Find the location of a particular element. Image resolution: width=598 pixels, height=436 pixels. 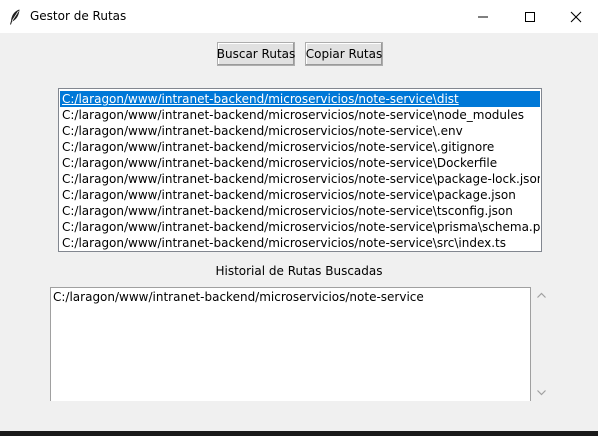

minimize-icon is located at coordinates (483, 16).